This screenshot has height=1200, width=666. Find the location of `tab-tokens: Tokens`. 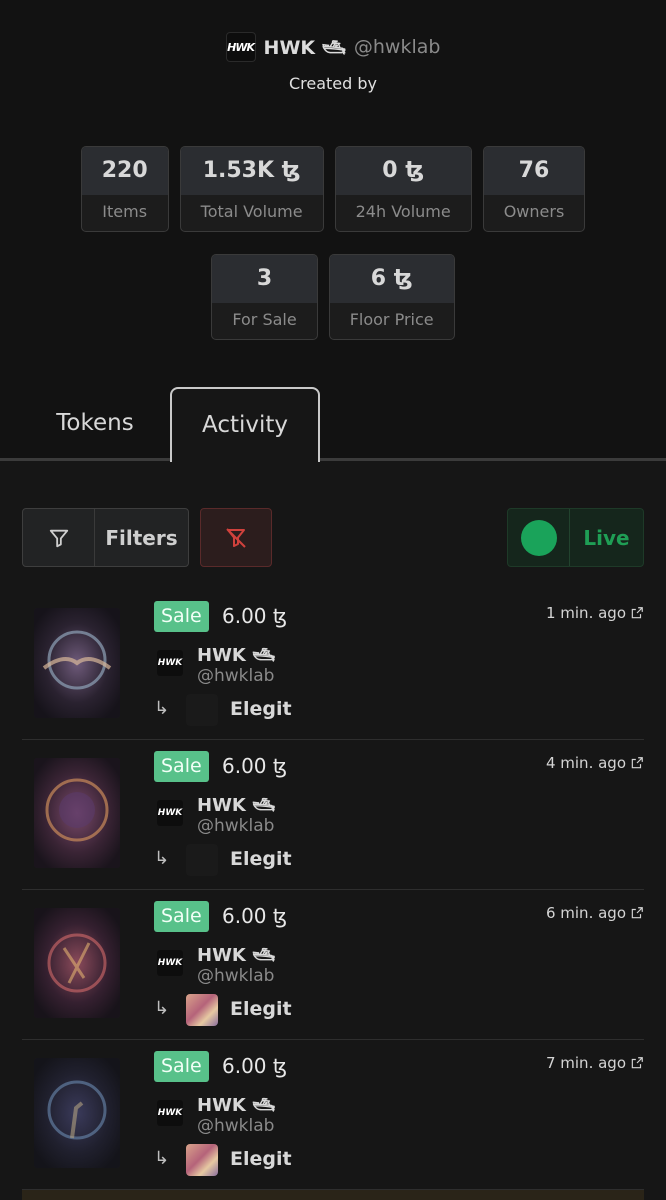

tab-tokens: Tokens is located at coordinates (95, 423).